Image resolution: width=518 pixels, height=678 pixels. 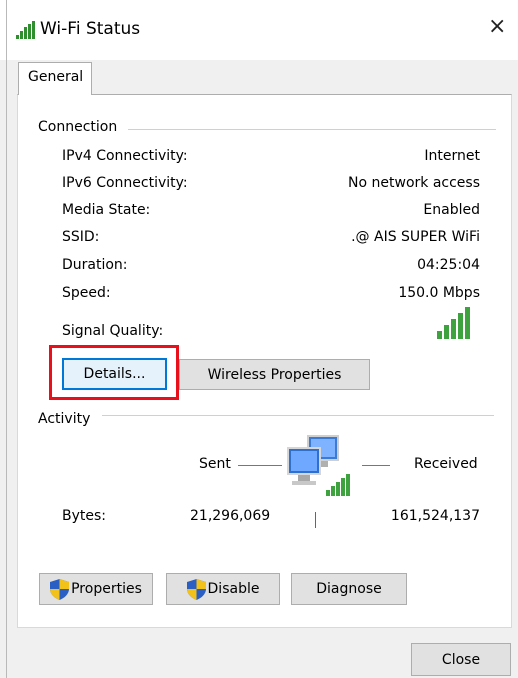 What do you see at coordinates (81, 237) in the screenshot?
I see `ssid-label: SSID:` at bounding box center [81, 237].